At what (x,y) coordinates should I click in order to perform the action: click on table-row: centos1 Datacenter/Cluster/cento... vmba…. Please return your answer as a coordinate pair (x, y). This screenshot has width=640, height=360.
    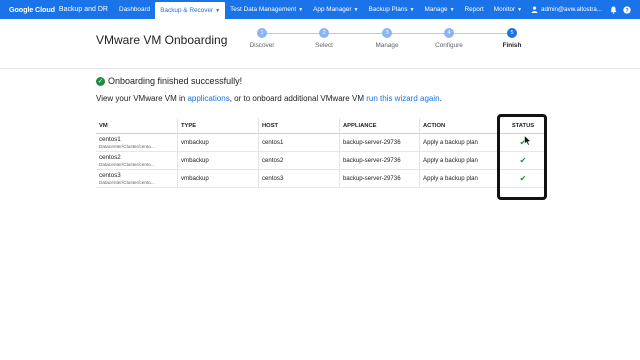
    Looking at the image, I should click on (321, 142).